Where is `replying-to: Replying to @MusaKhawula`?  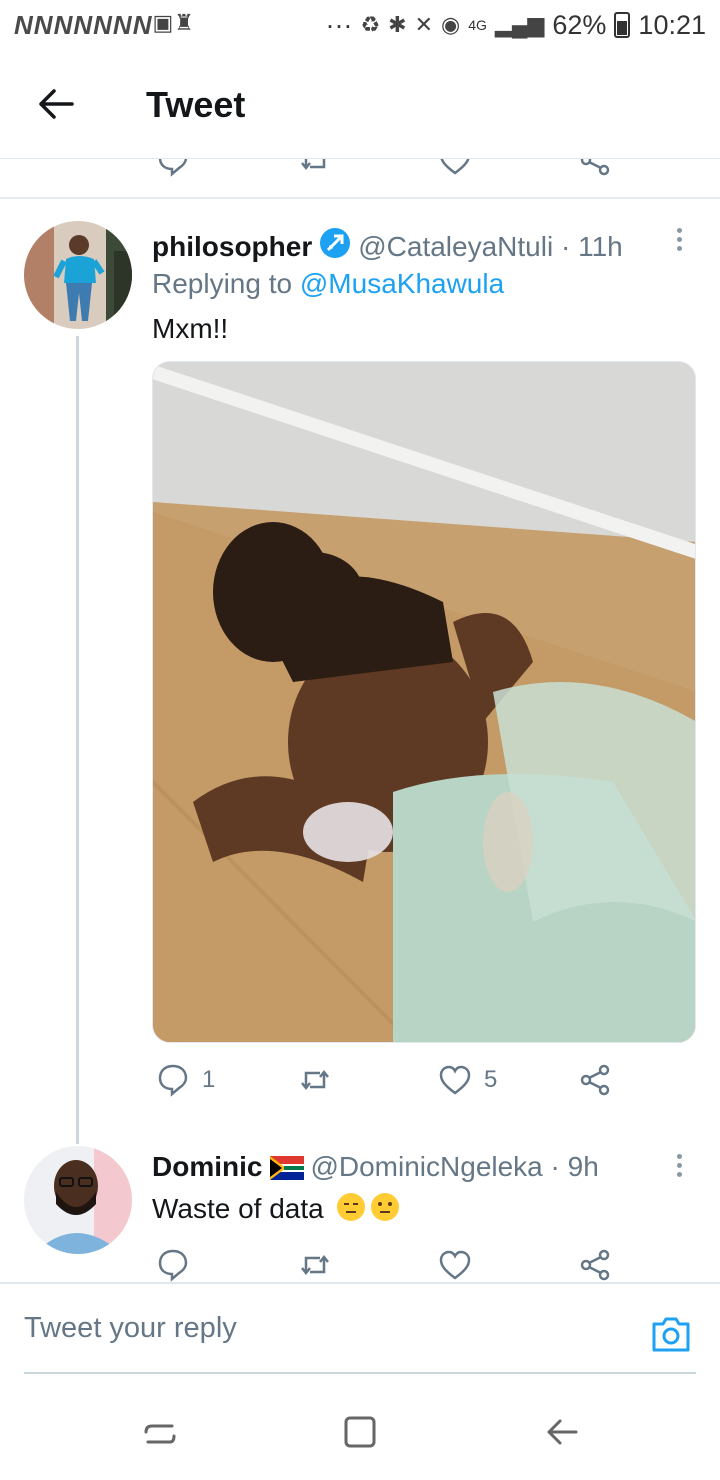
replying-to: Replying to @MusaKhawula is located at coordinates (328, 284).